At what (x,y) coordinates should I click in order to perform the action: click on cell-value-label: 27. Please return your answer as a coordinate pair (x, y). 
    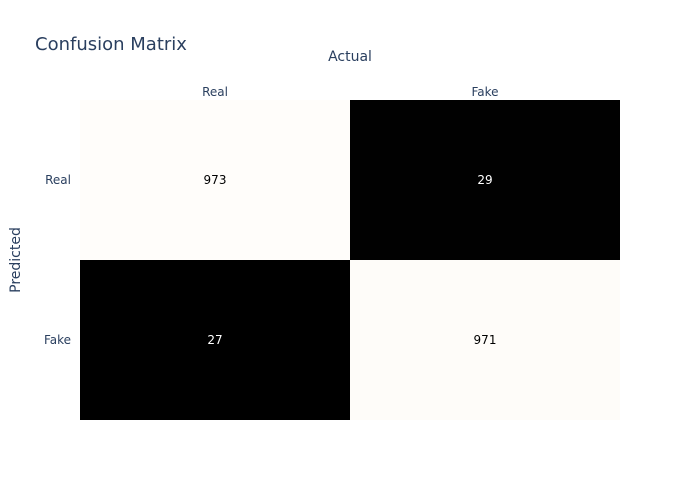
    Looking at the image, I should click on (214, 340).